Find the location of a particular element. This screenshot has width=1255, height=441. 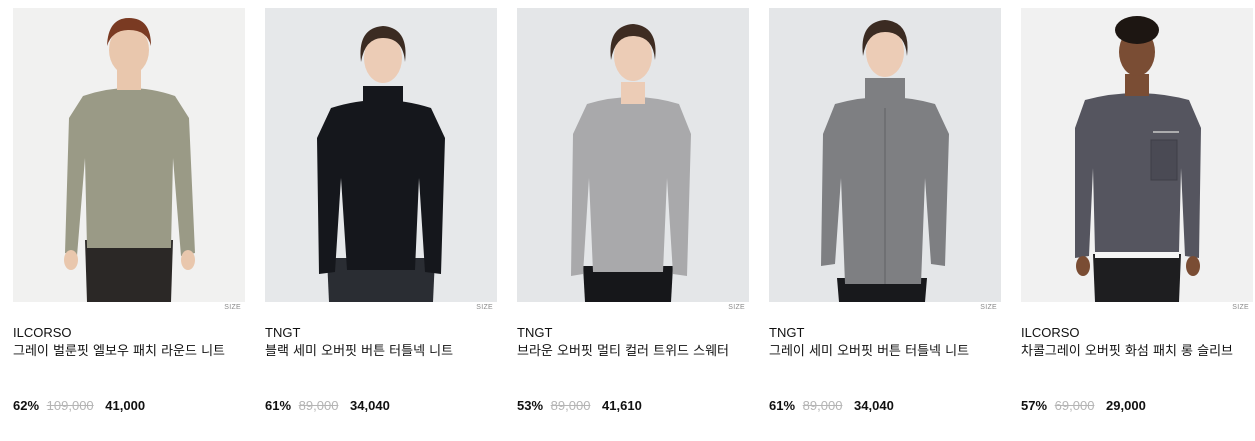

sale-price: 41,000 is located at coordinates (125, 405).